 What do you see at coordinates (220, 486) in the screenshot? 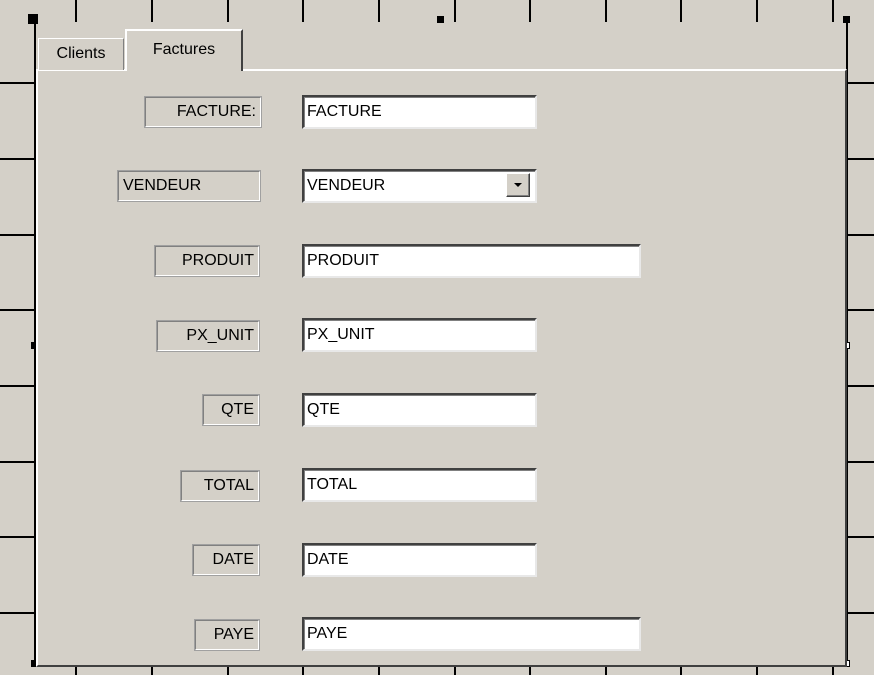
I see `total-label: TOTAL` at bounding box center [220, 486].